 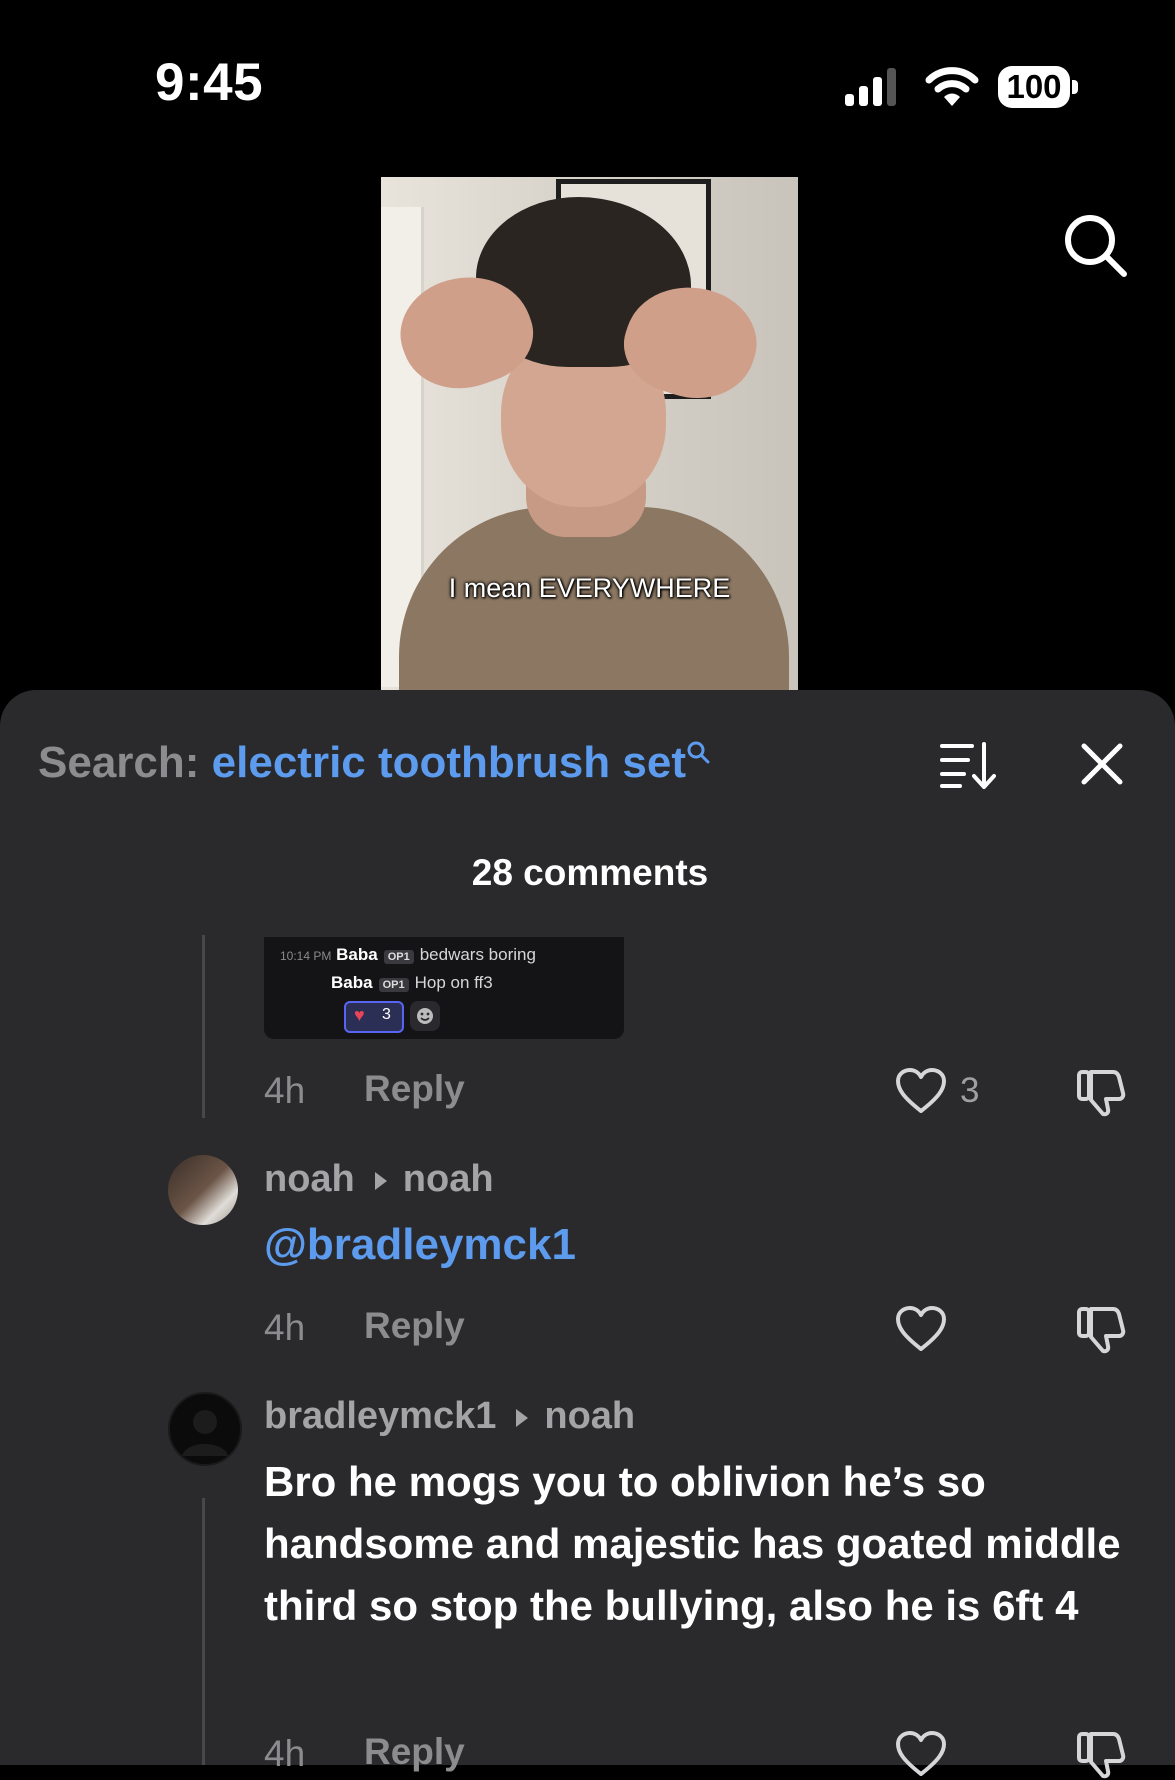 I want to click on comment-author-line: noah noah, so click(x=379, y=1179).